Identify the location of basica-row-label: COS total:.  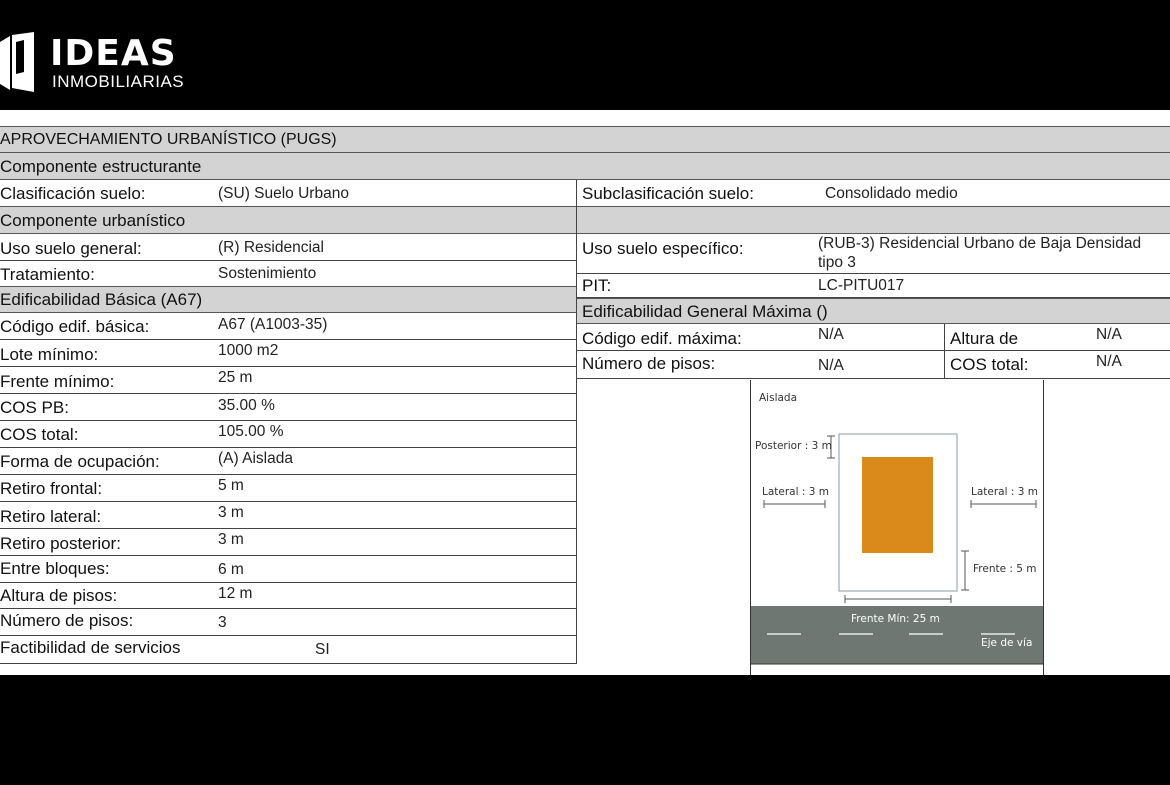
(39, 434).